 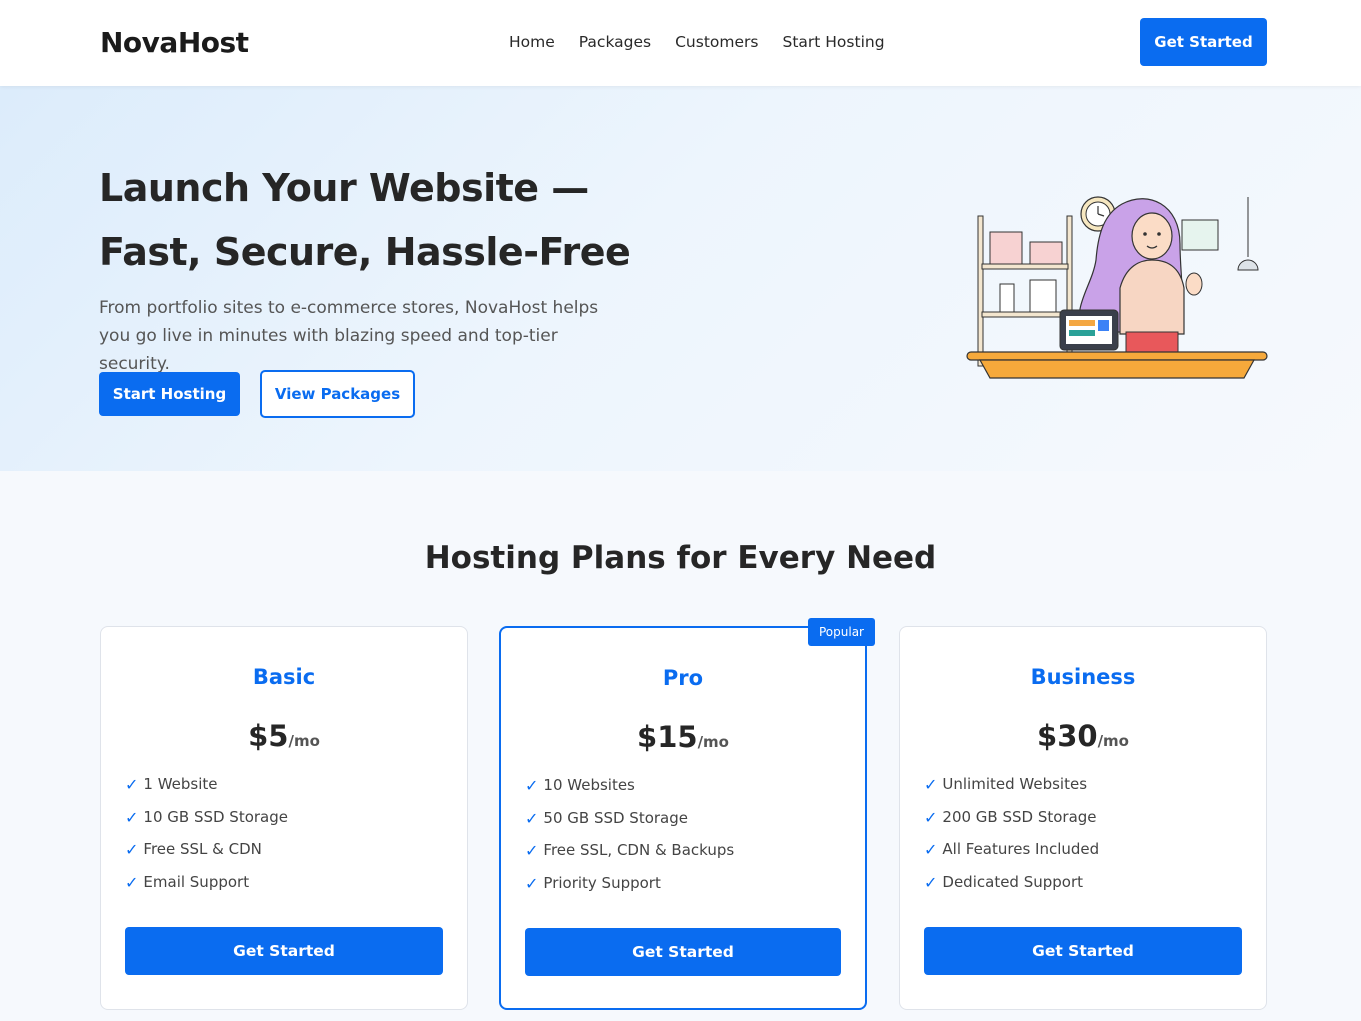 I want to click on plan-price: $5/mo, so click(x=284, y=736).